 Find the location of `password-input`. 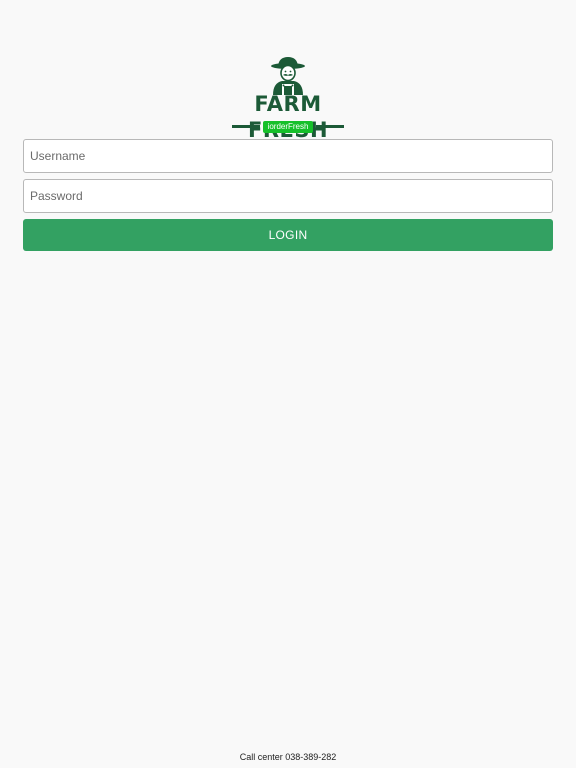

password-input is located at coordinates (288, 196).